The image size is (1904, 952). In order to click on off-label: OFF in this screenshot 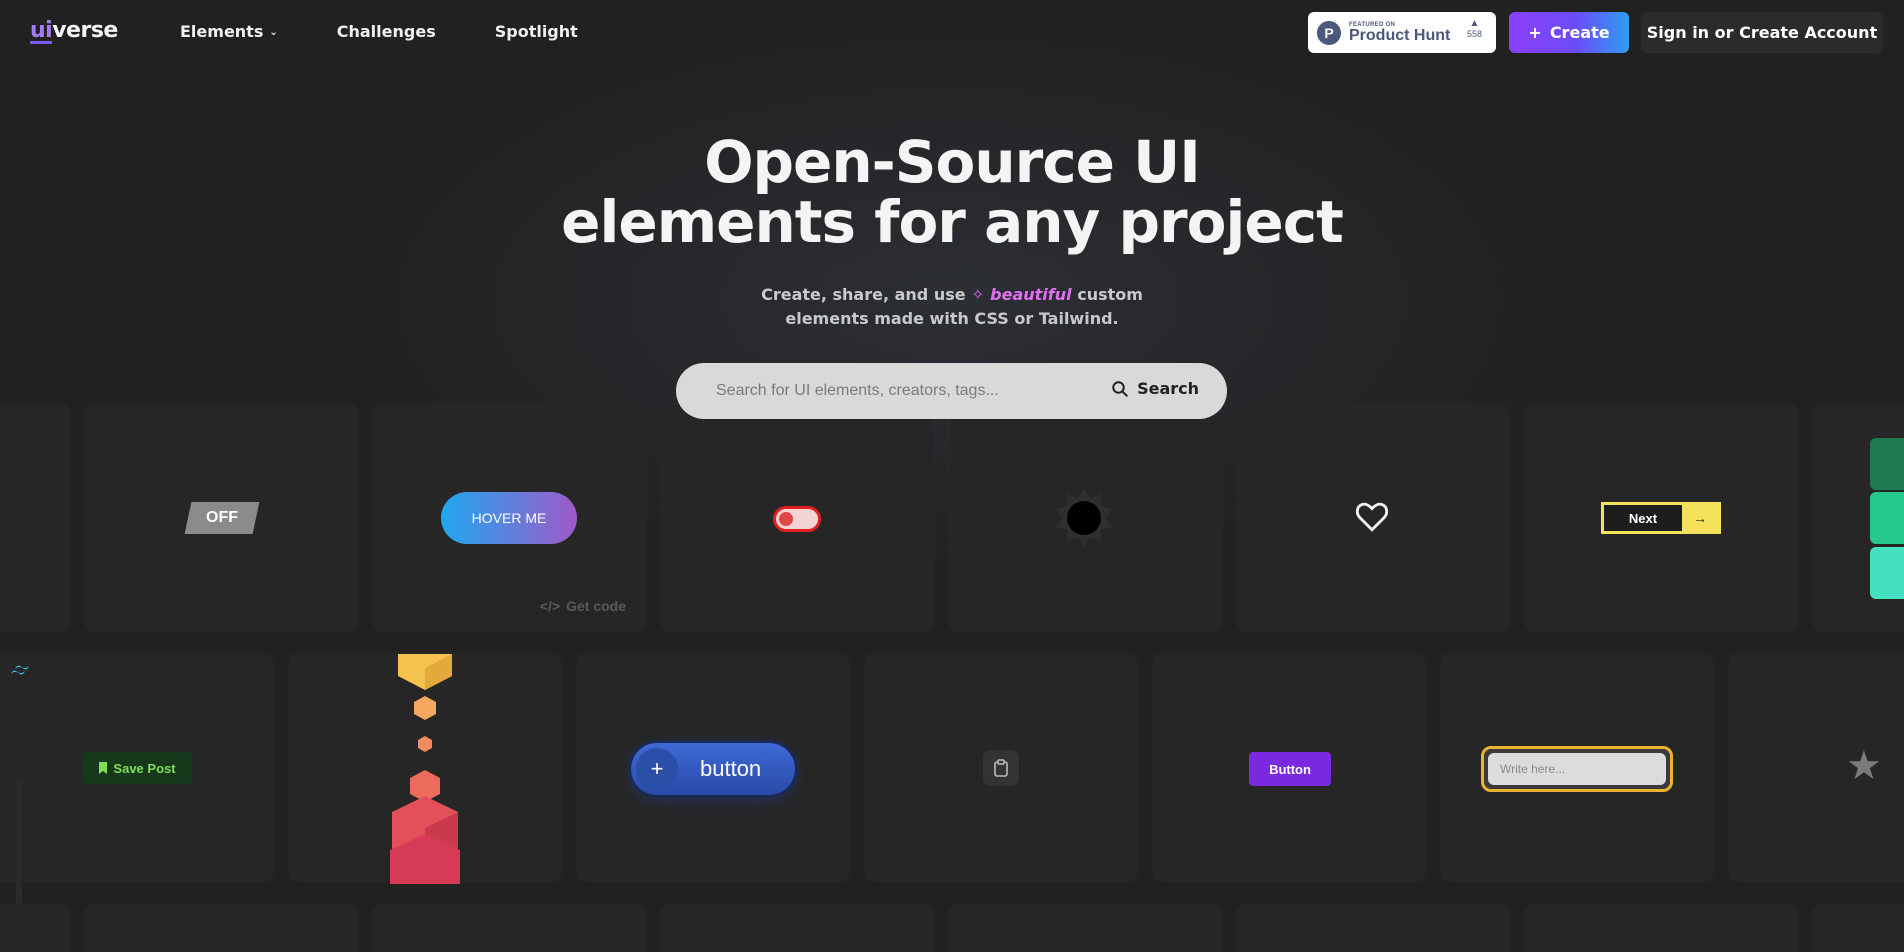, I will do `click(222, 517)`.